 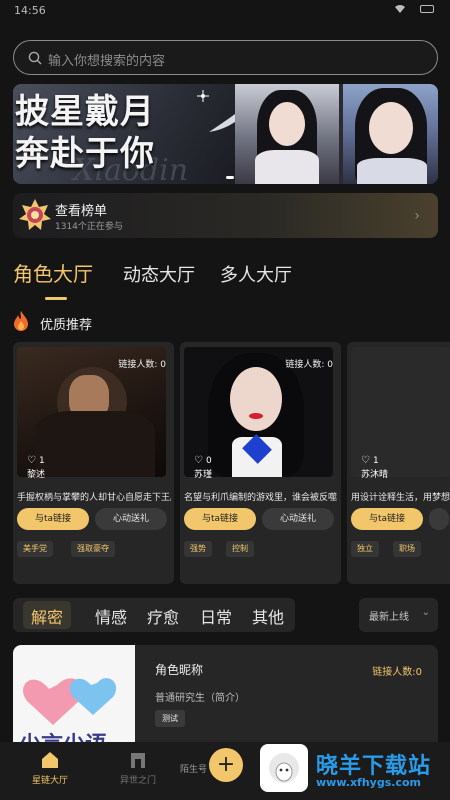 I want to click on tab-multiplayer-hall: 多人大厅, so click(x=256, y=274).